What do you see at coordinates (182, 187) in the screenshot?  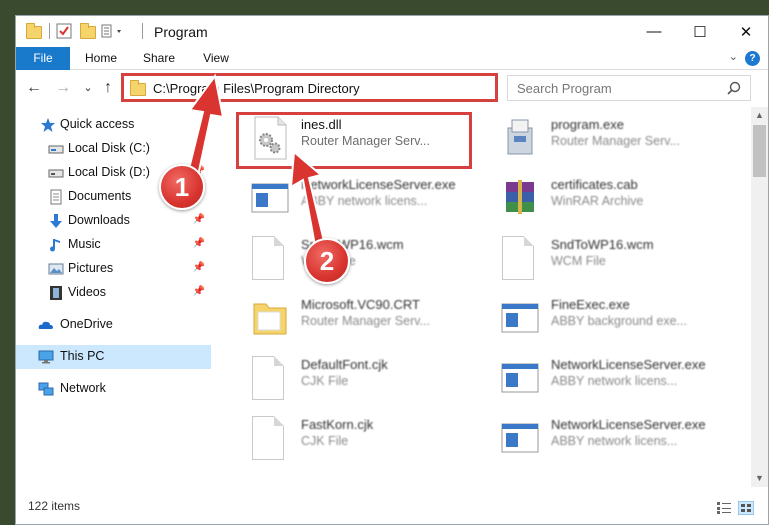 I see `step-badge-1: 1` at bounding box center [182, 187].